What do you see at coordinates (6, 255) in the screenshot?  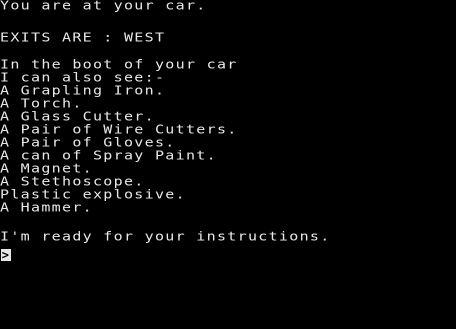 I see `command-prompt: >` at bounding box center [6, 255].